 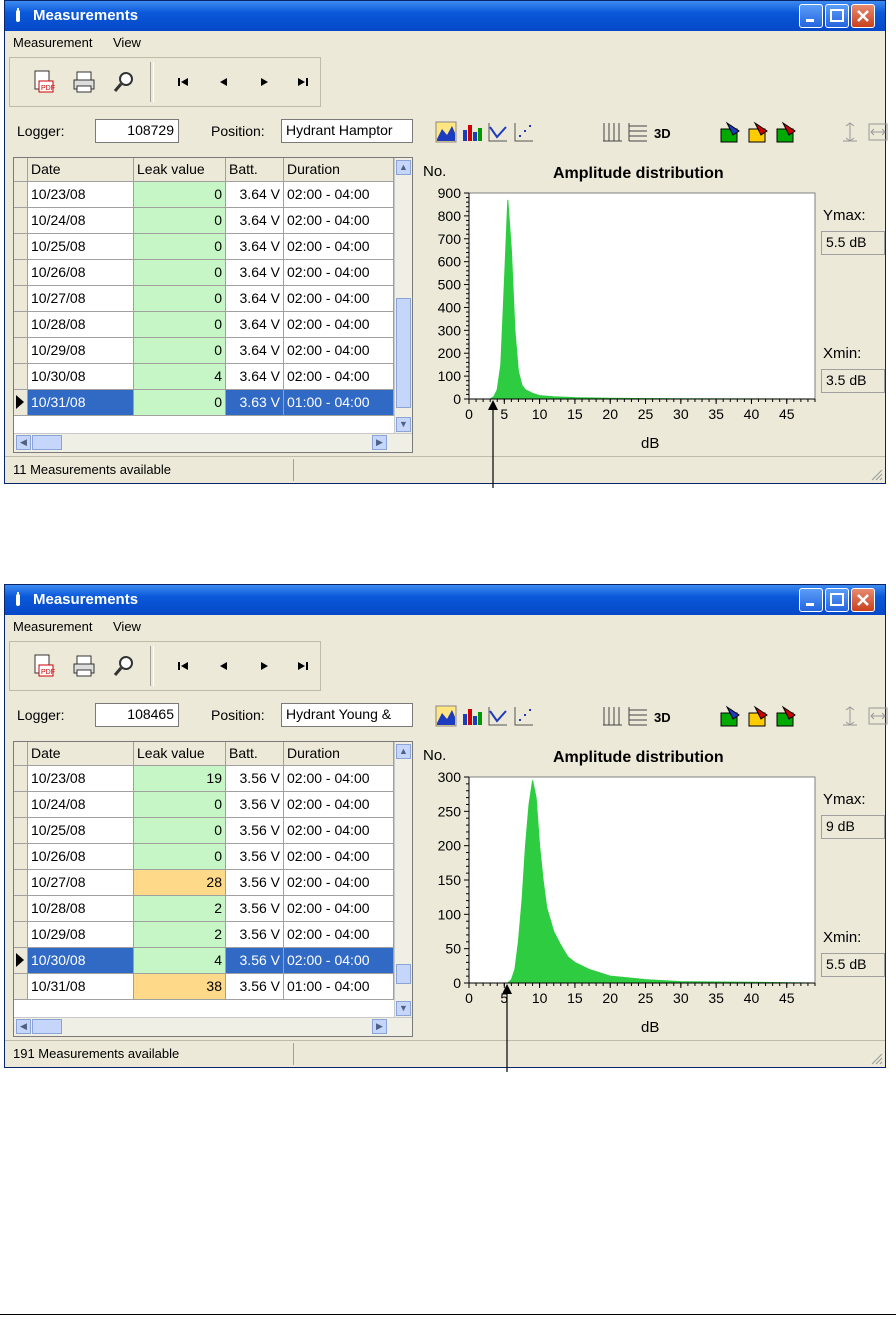 I want to click on column-header: Leak value, so click(x=180, y=170).